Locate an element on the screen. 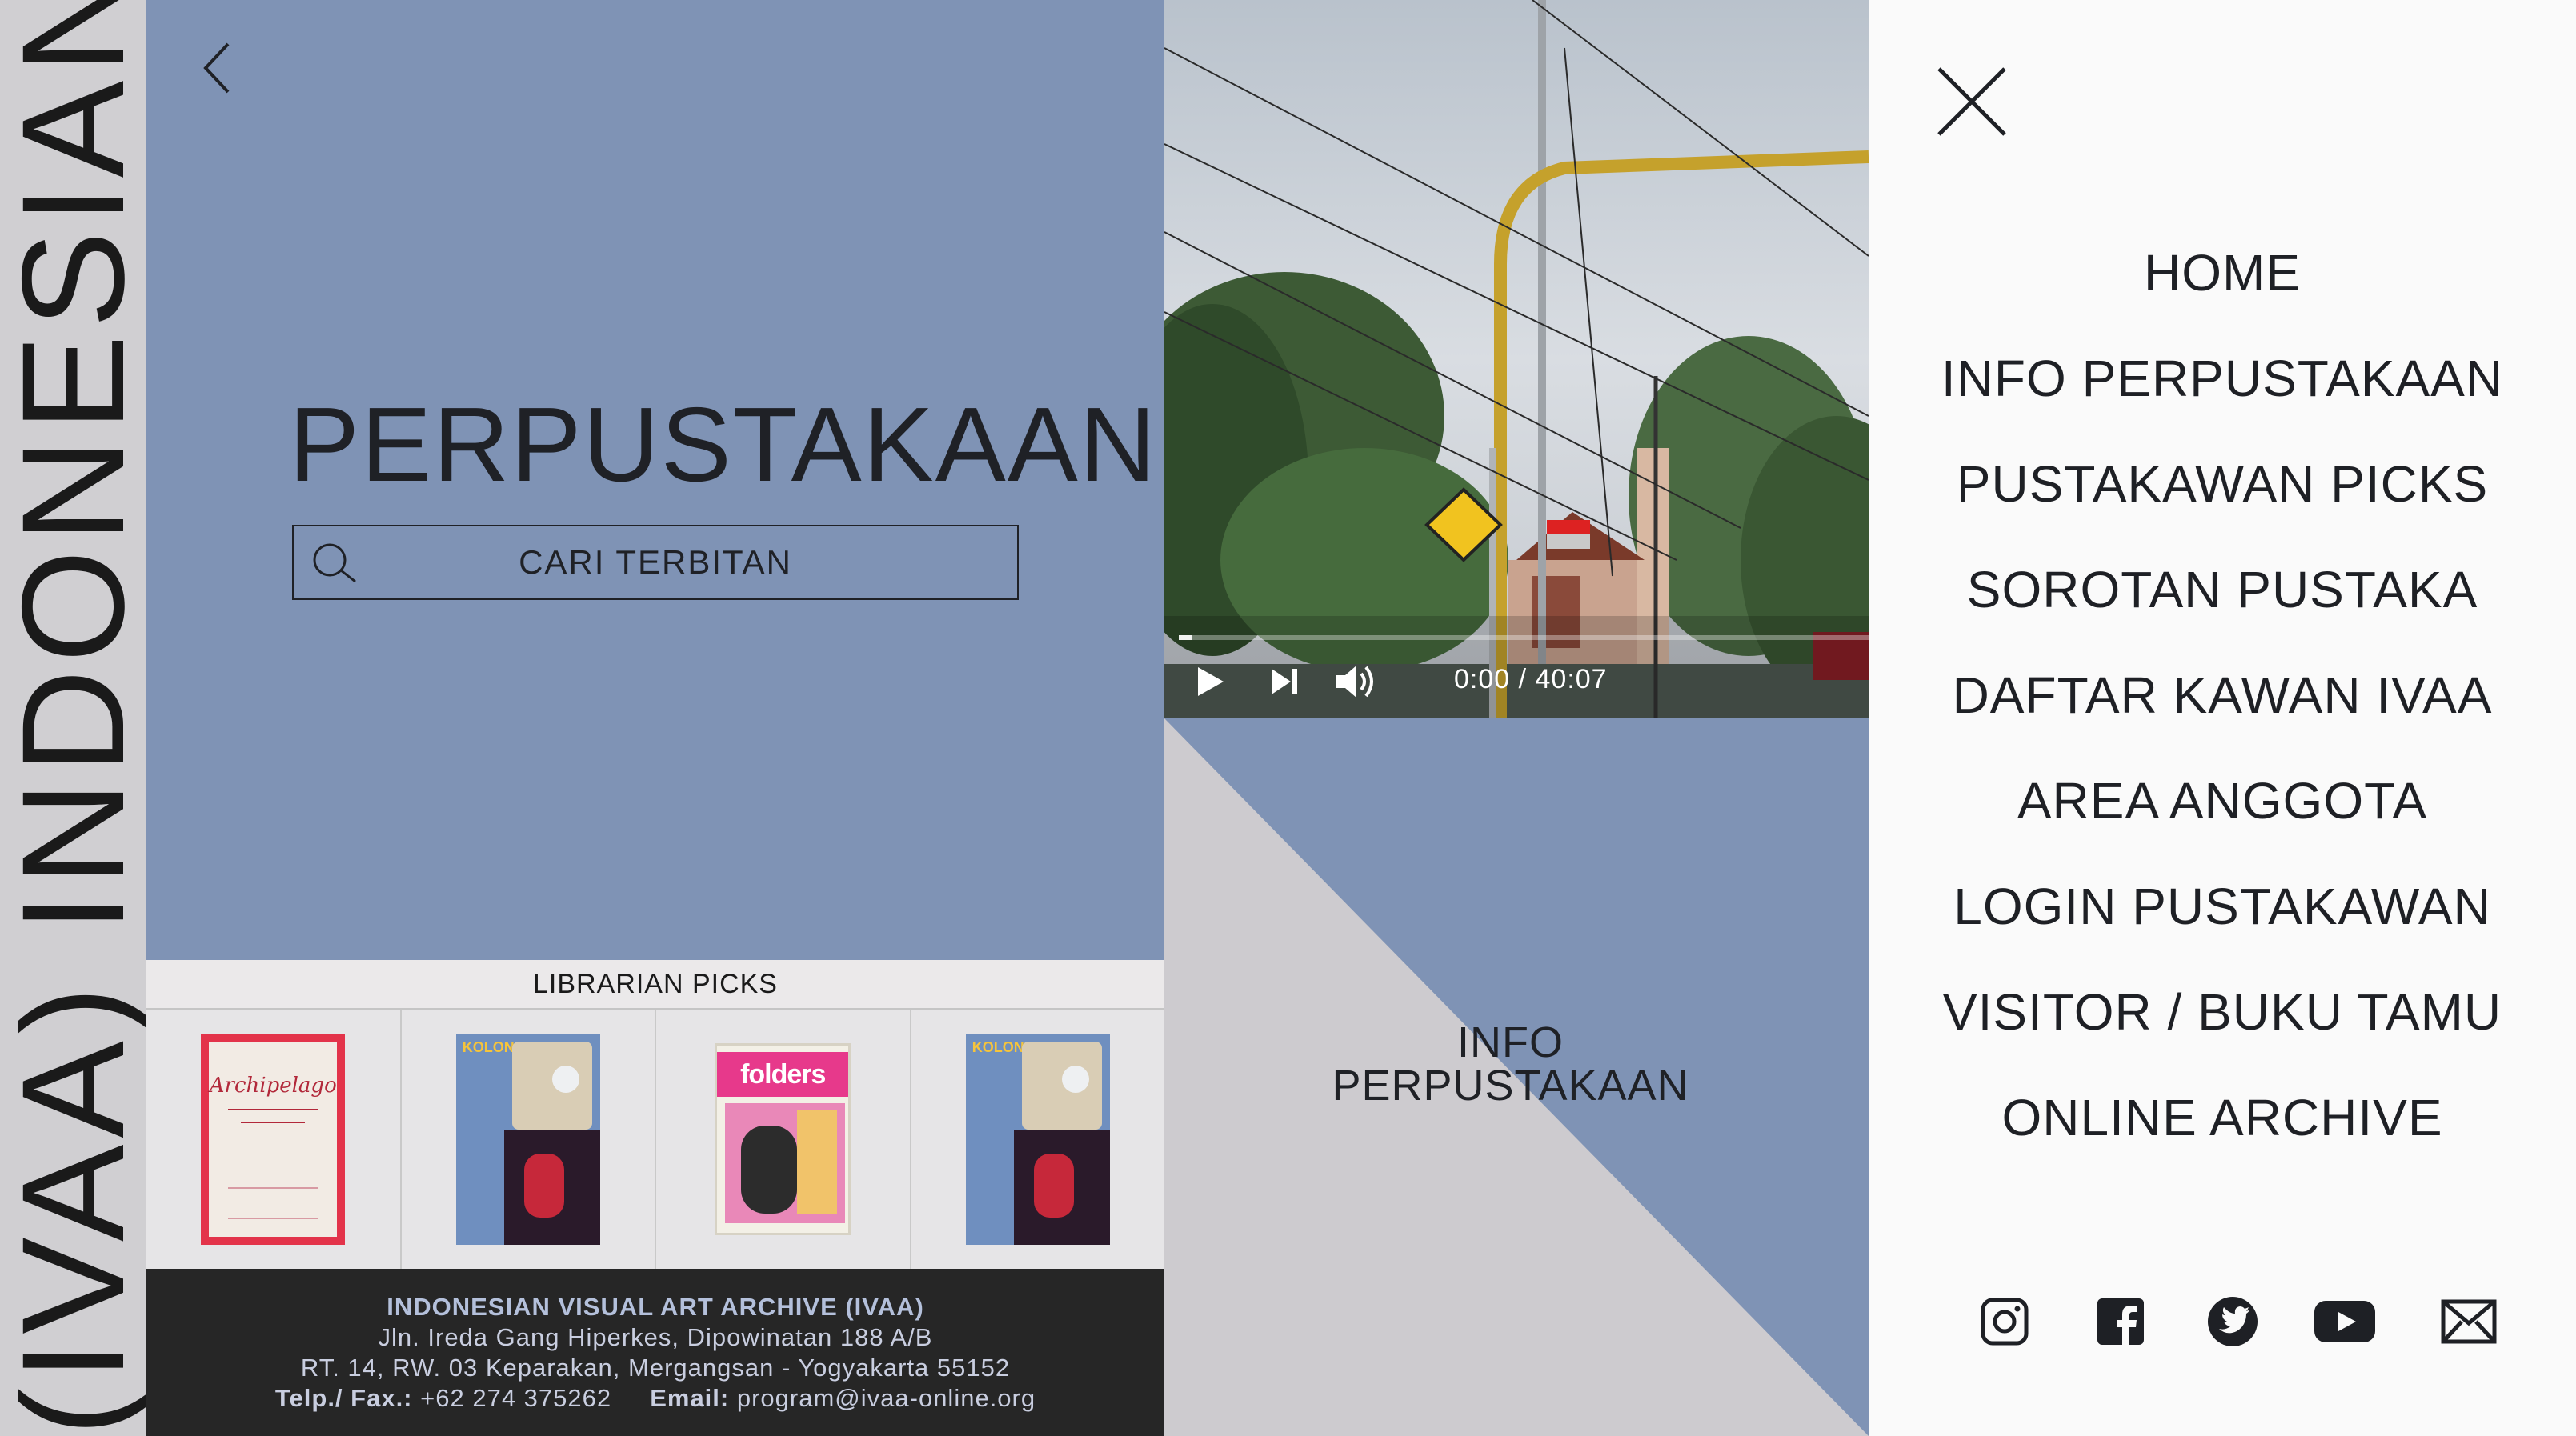 This screenshot has height=1436, width=2576. twitter-link is located at coordinates (2233, 1322).